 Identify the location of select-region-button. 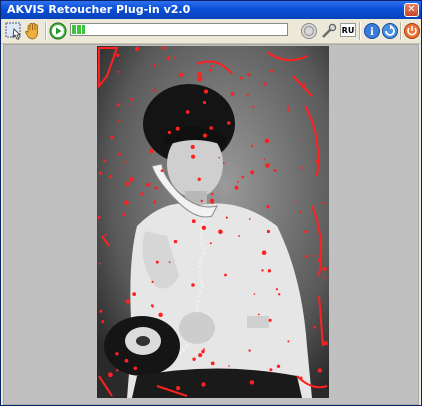
(14, 31).